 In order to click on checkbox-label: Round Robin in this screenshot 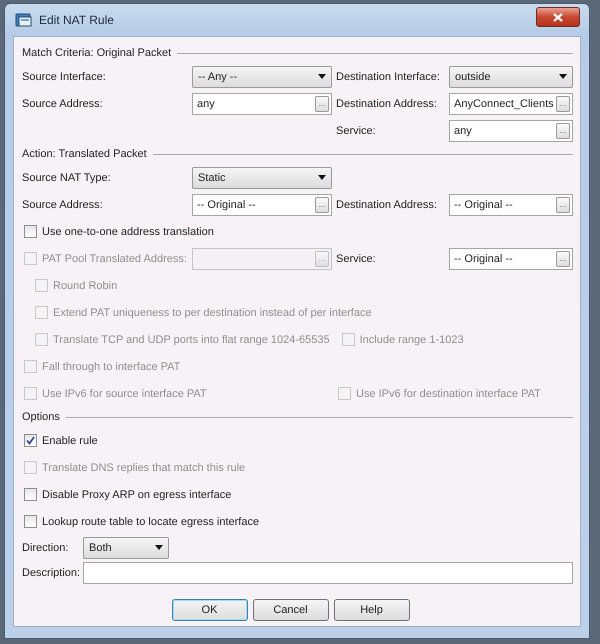, I will do `click(85, 286)`.